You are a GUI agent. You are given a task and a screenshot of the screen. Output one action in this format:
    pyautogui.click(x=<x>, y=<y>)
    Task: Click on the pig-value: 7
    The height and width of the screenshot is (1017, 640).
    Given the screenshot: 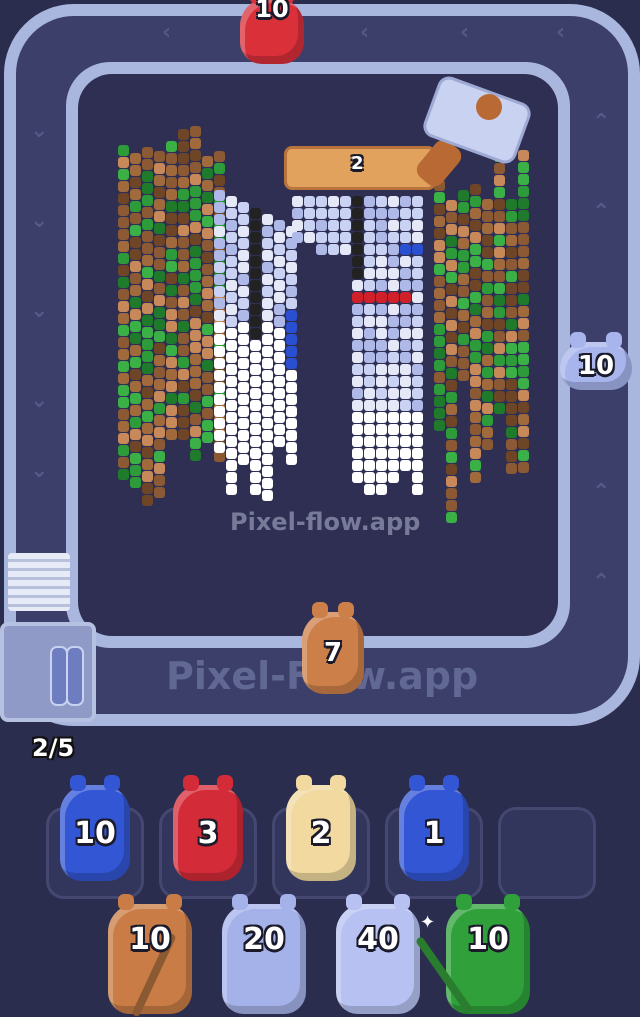 What is the action you would take?
    pyautogui.click(x=333, y=653)
    